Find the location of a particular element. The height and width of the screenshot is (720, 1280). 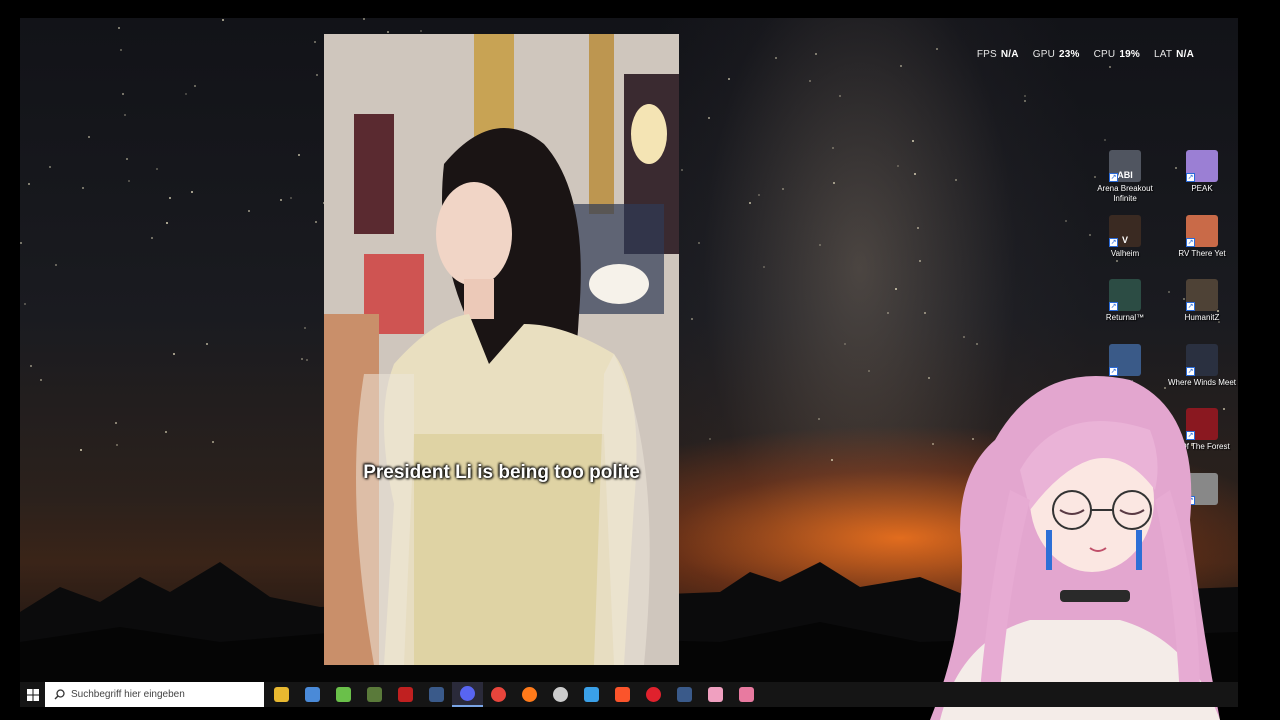

desktop-shortcut: ↗ Returnal™ is located at coordinates (1125, 301).